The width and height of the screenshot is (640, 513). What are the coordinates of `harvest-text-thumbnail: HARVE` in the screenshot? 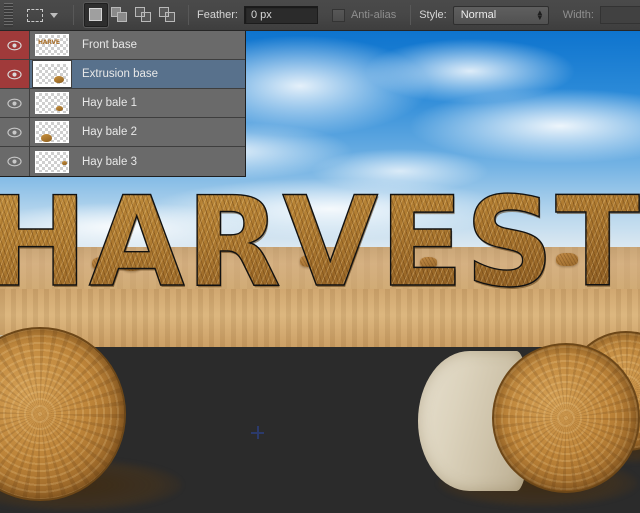 It's located at (52, 45).